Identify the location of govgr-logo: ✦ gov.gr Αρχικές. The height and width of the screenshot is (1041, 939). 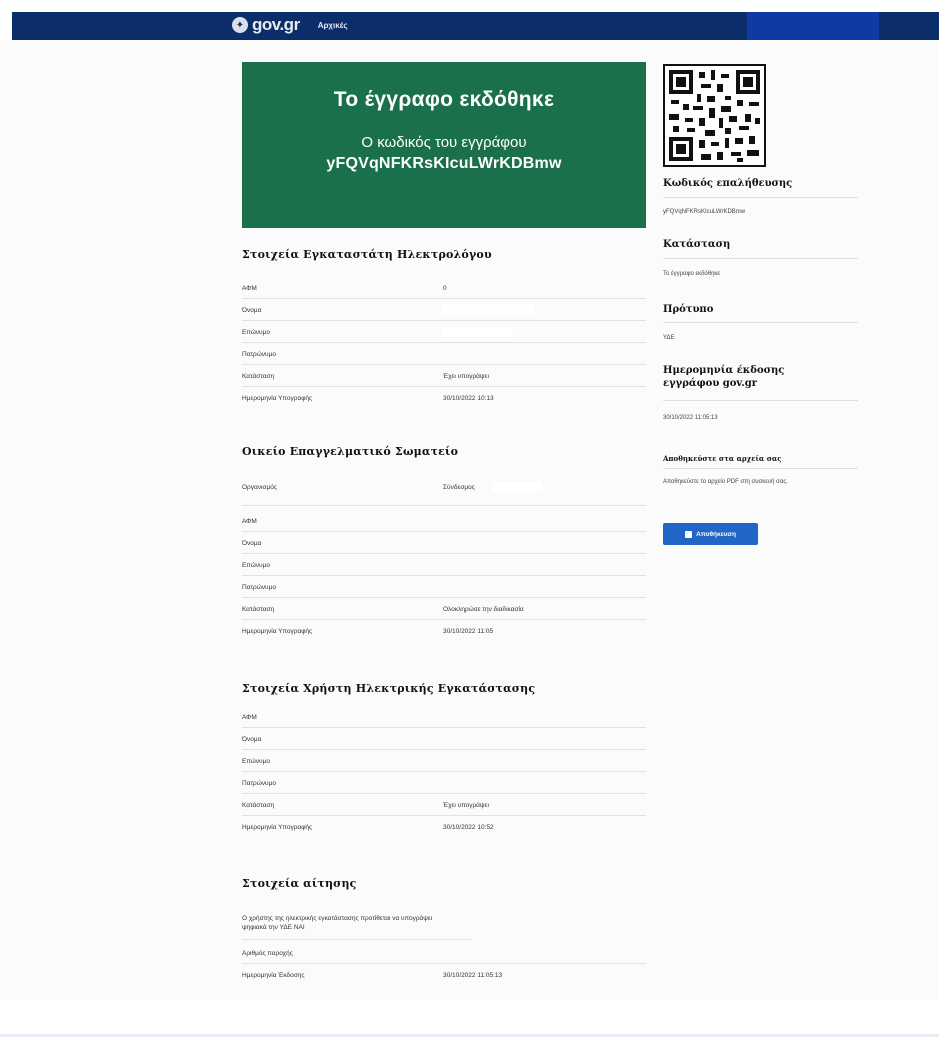
(289, 25).